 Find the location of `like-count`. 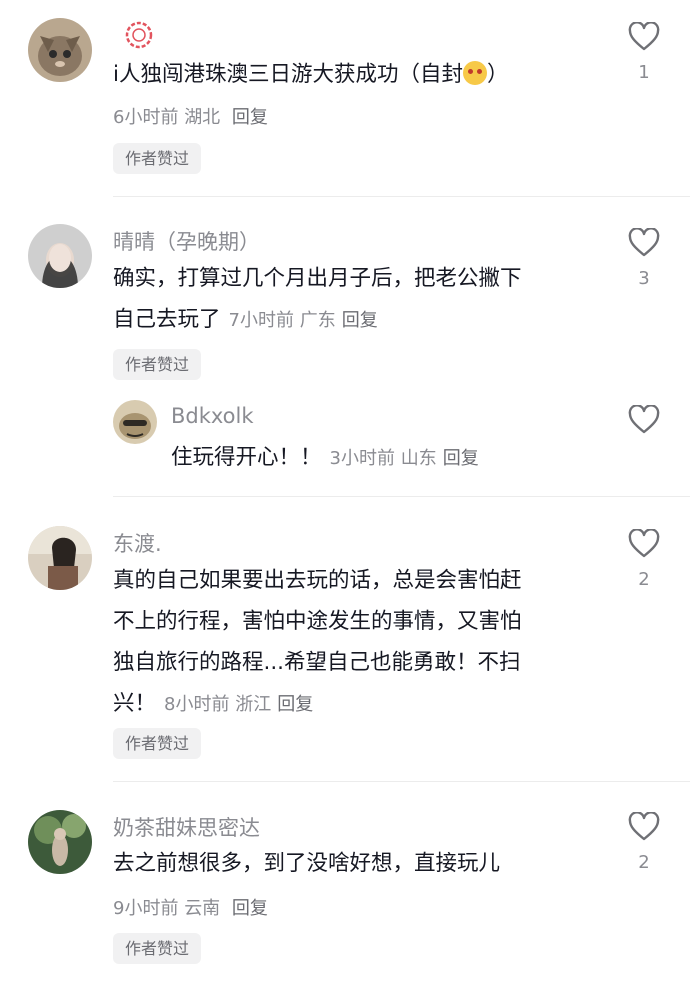

like-count is located at coordinates (644, 456).